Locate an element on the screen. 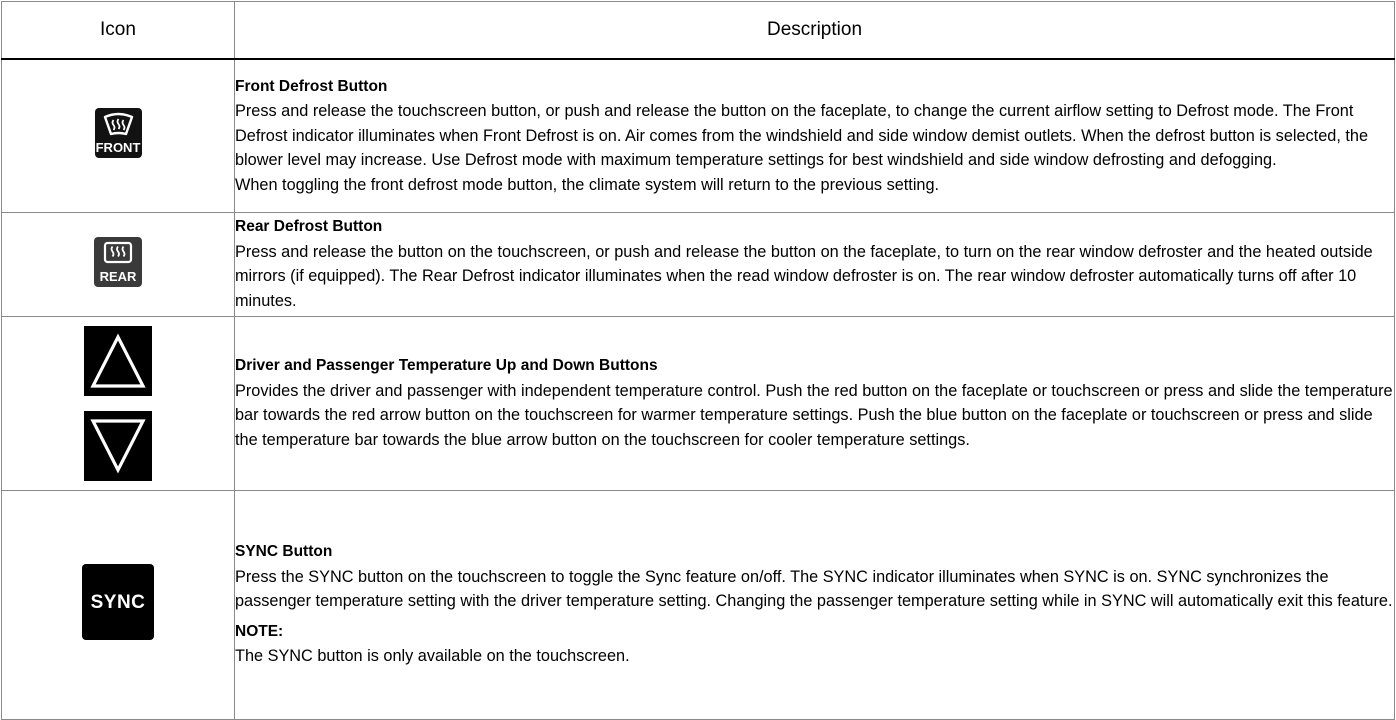 Image resolution: width=1396 pixels, height=720 pixels. icon-spacer is located at coordinates (118, 403).